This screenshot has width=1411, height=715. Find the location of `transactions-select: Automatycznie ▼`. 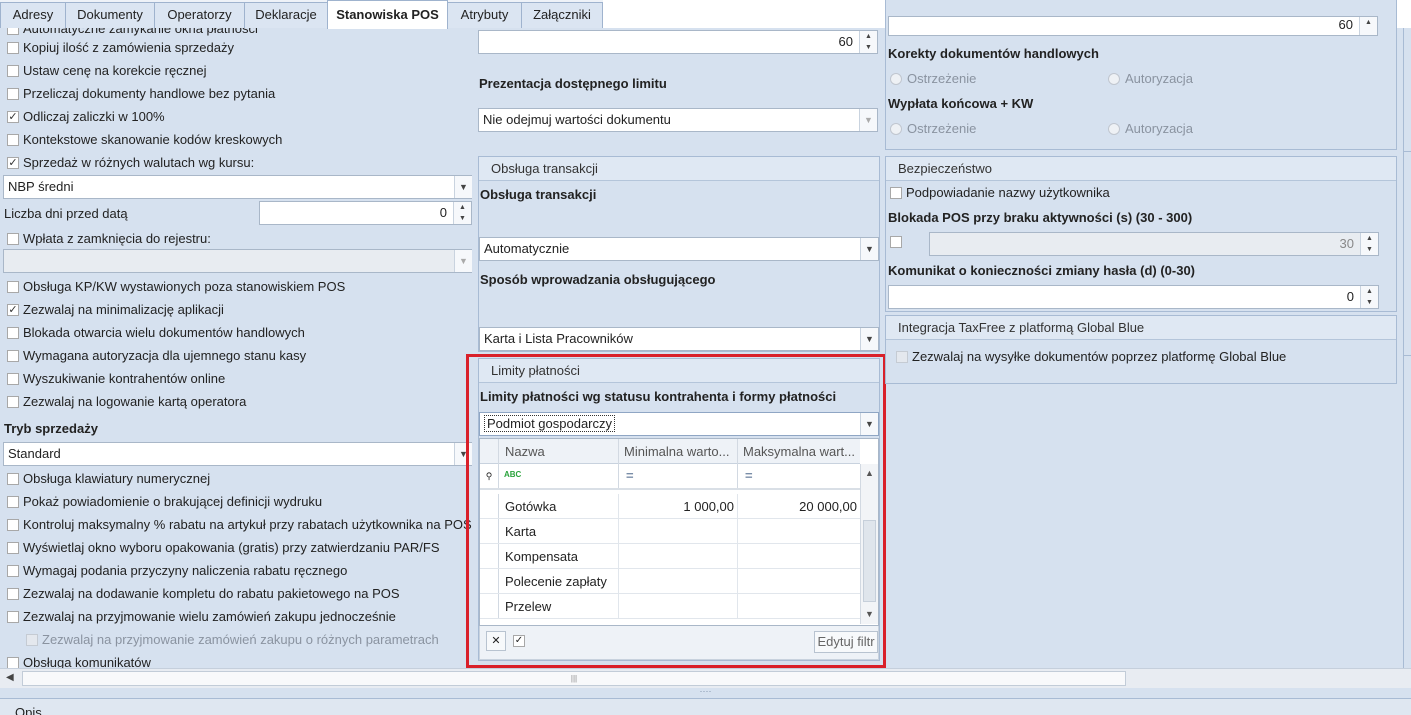

transactions-select: Automatycznie ▼ is located at coordinates (679, 249).